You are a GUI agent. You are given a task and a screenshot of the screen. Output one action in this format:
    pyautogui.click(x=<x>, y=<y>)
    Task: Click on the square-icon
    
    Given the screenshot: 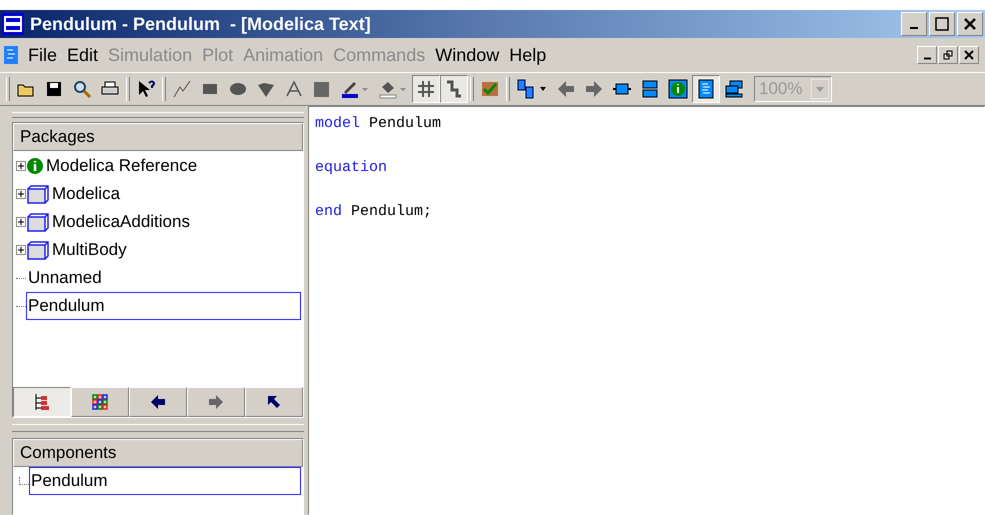 What is the action you would take?
    pyautogui.click(x=322, y=89)
    